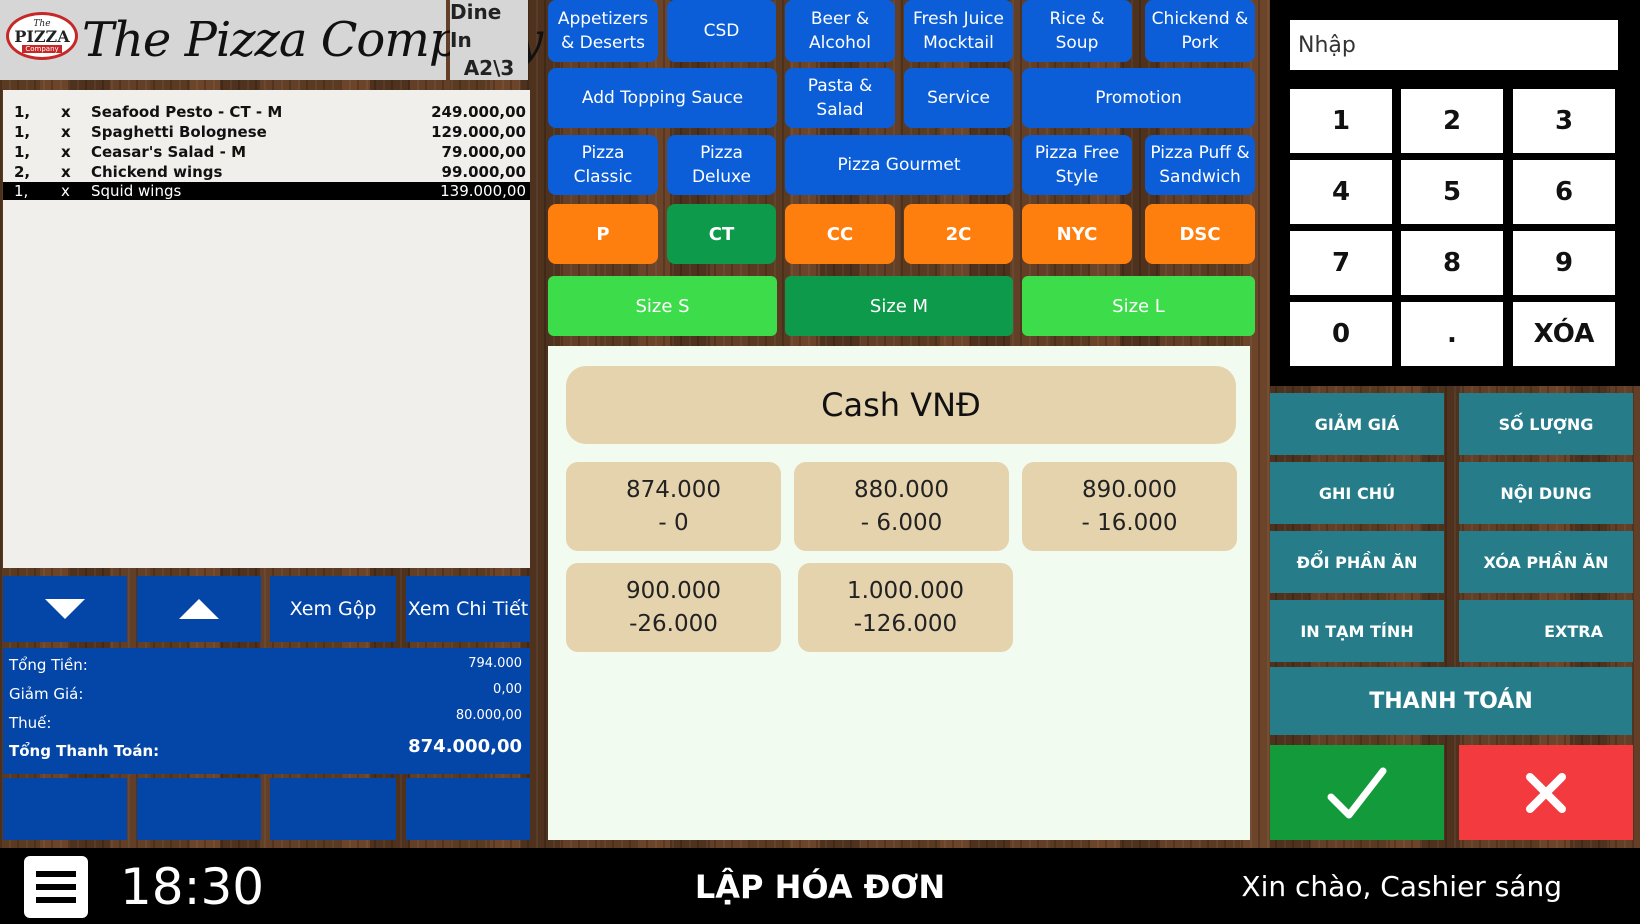  What do you see at coordinates (1357, 562) in the screenshot?
I see `change-item-button: ĐỔI PHẦN ĂN` at bounding box center [1357, 562].